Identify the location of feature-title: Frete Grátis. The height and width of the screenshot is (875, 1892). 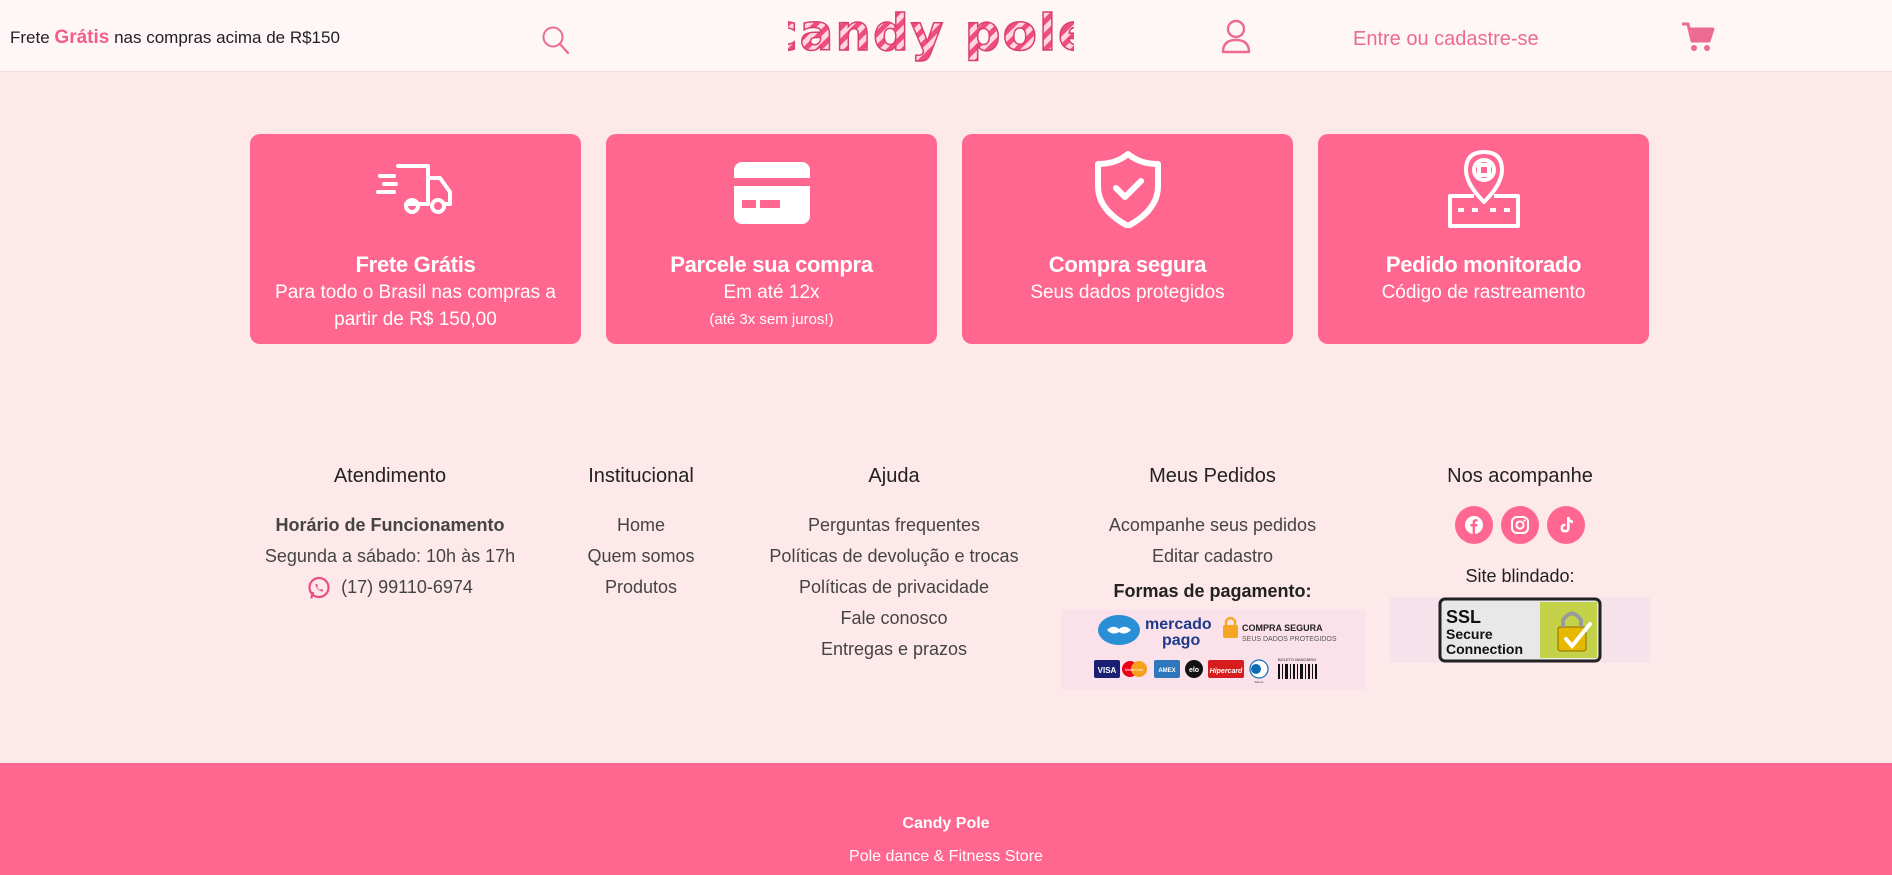
(415, 264).